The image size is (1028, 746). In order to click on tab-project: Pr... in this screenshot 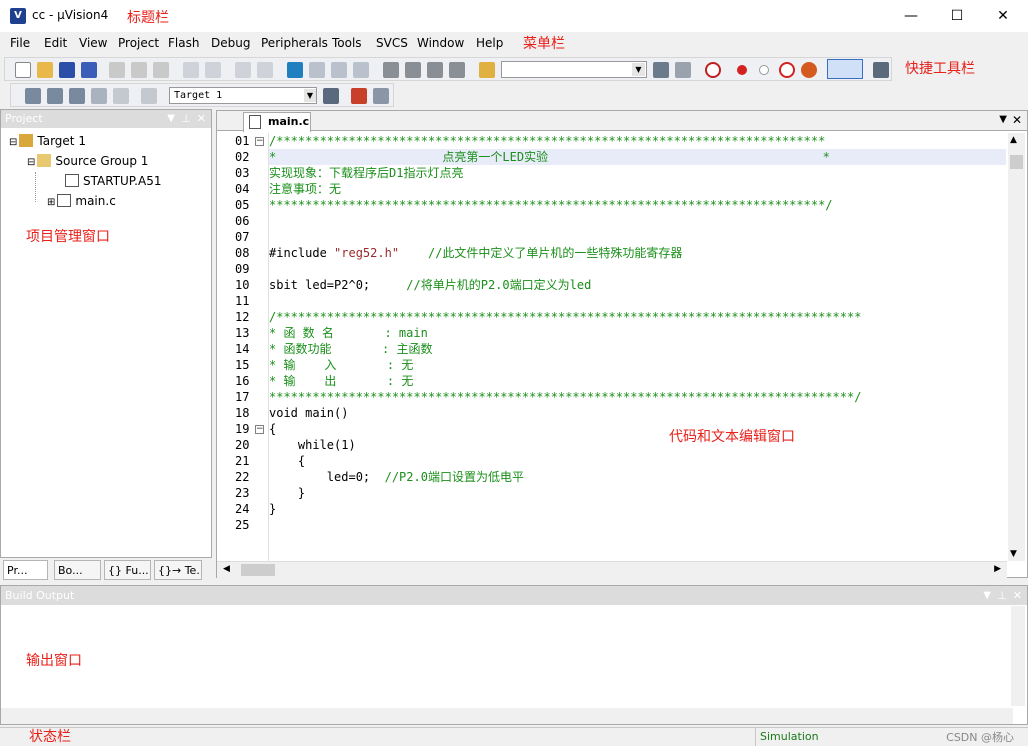, I will do `click(25, 570)`.